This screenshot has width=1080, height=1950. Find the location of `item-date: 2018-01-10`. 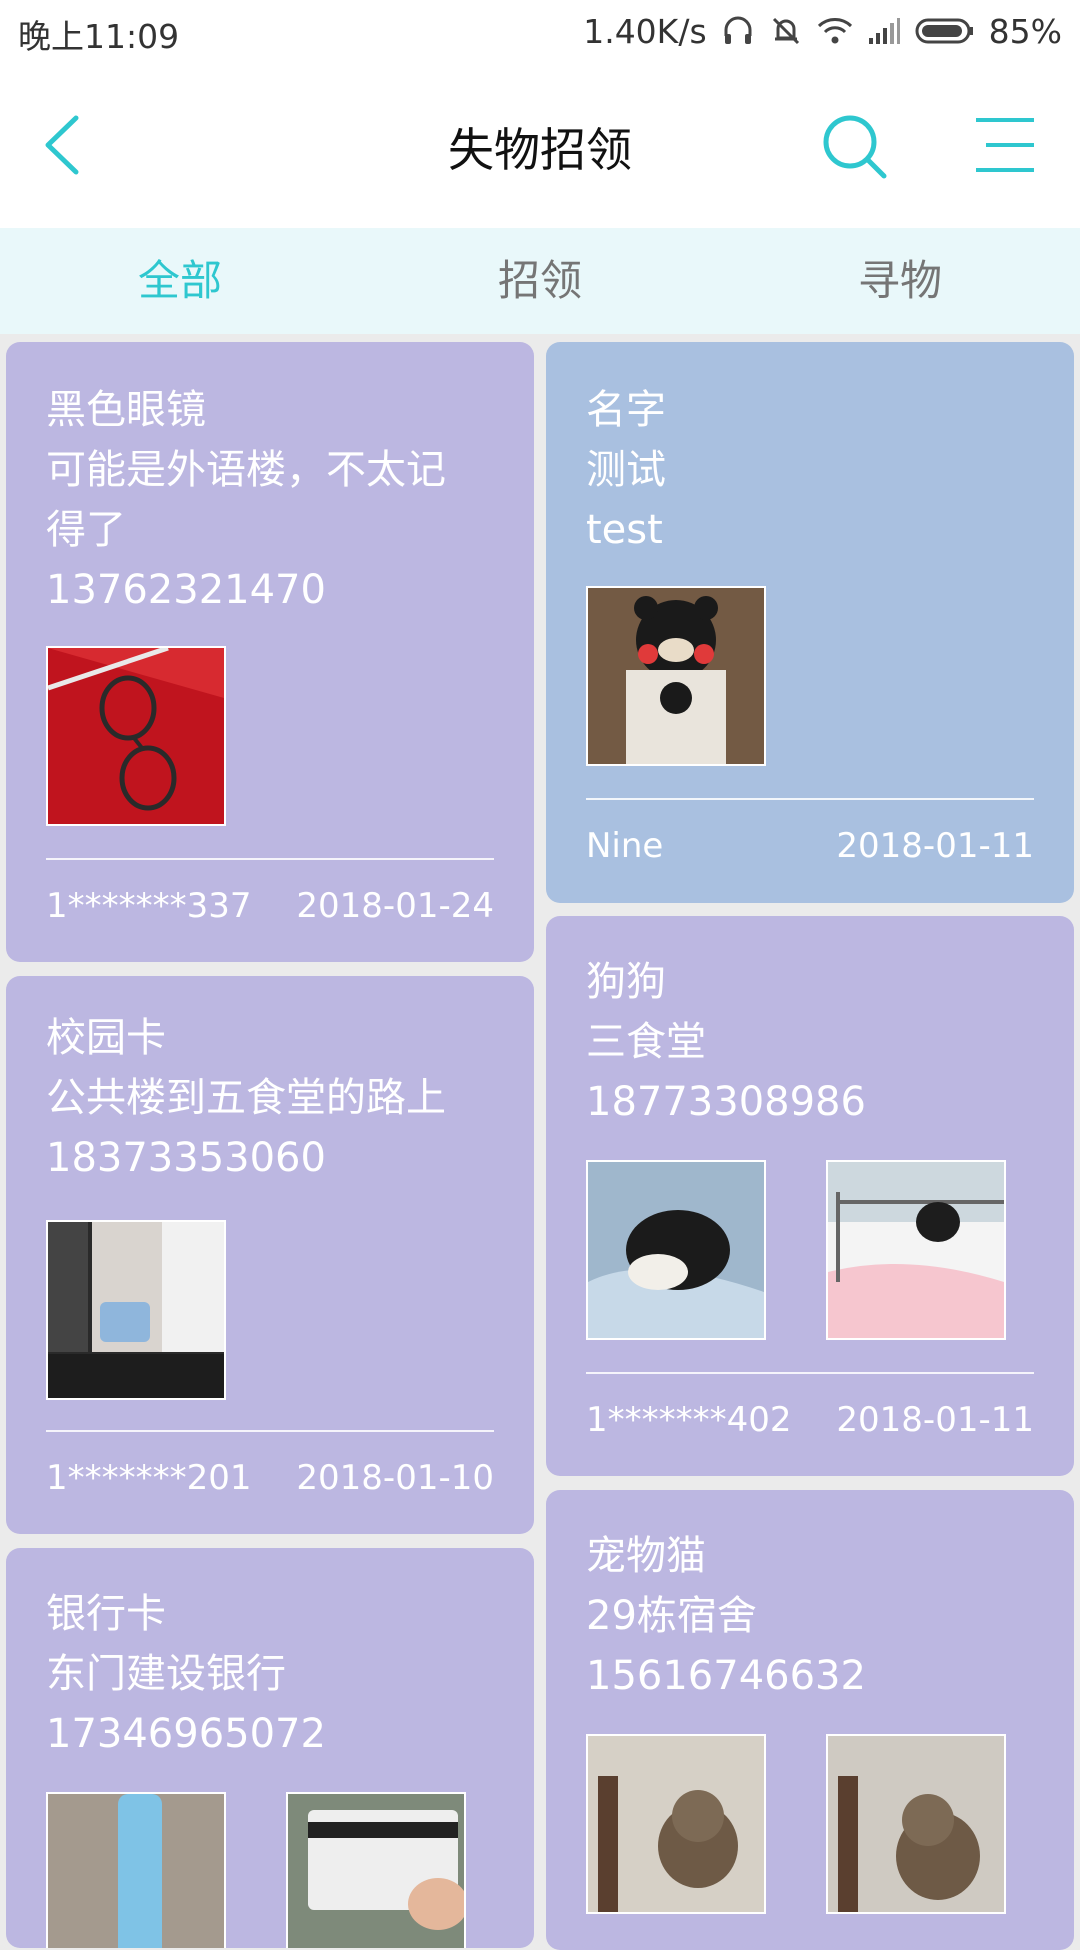

item-date: 2018-01-10 is located at coordinates (395, 1478).